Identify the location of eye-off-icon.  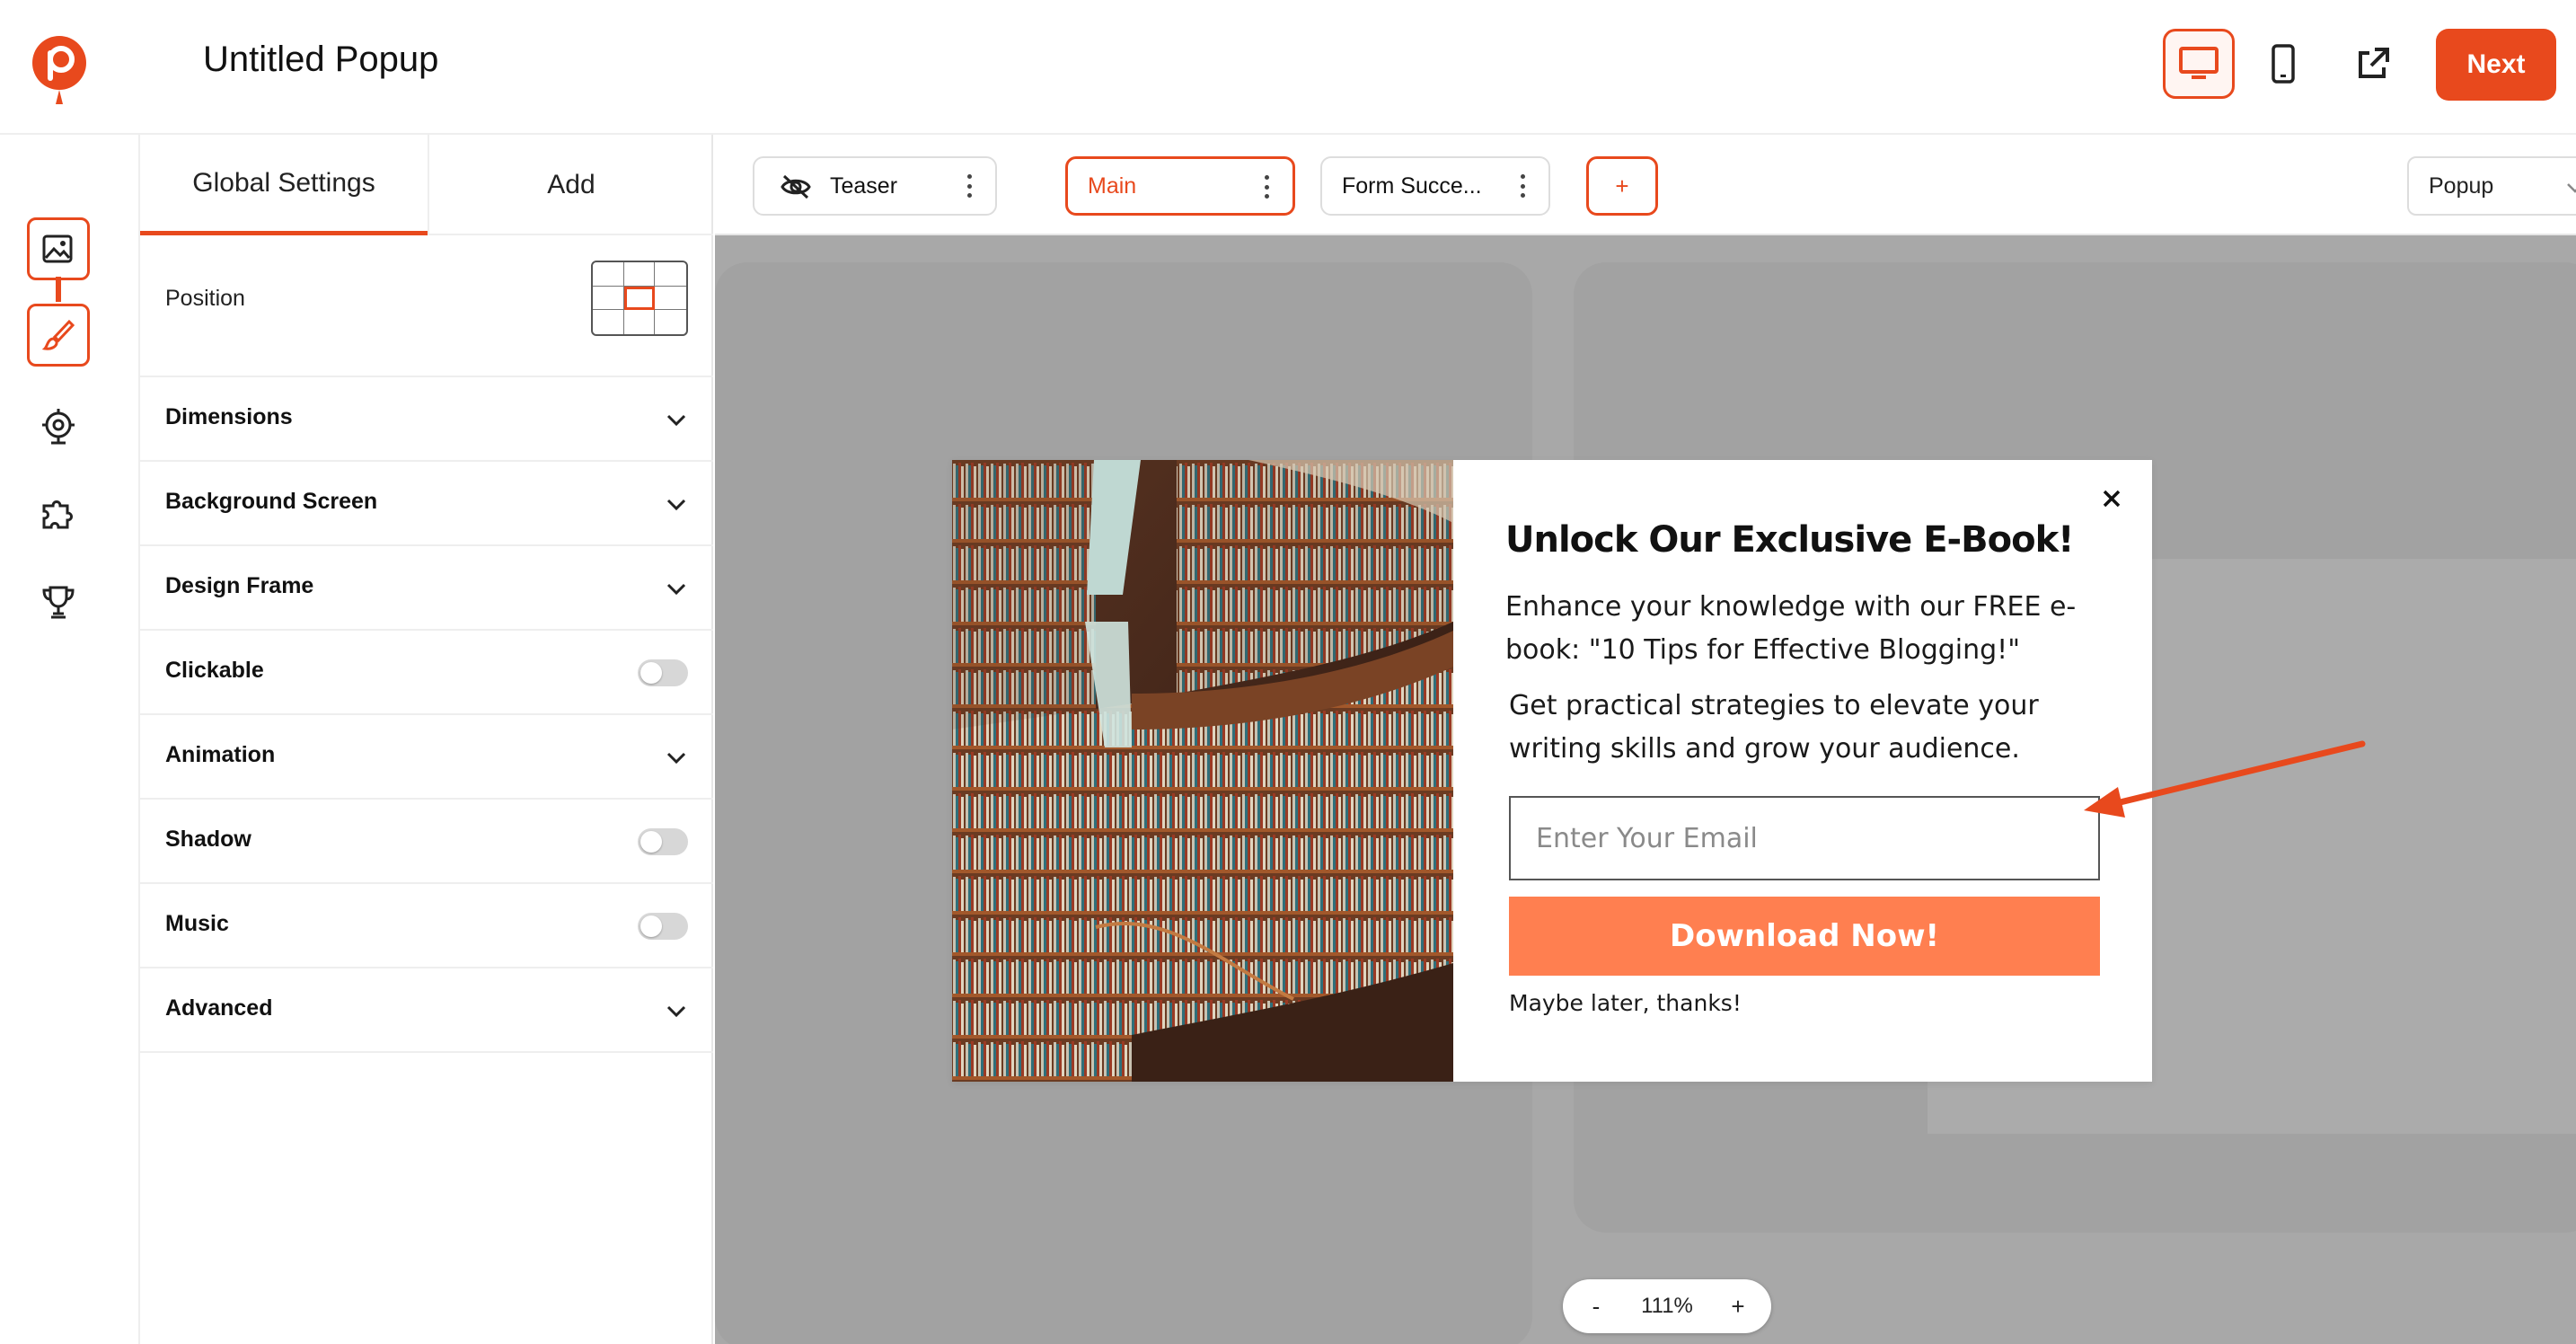
(796, 187).